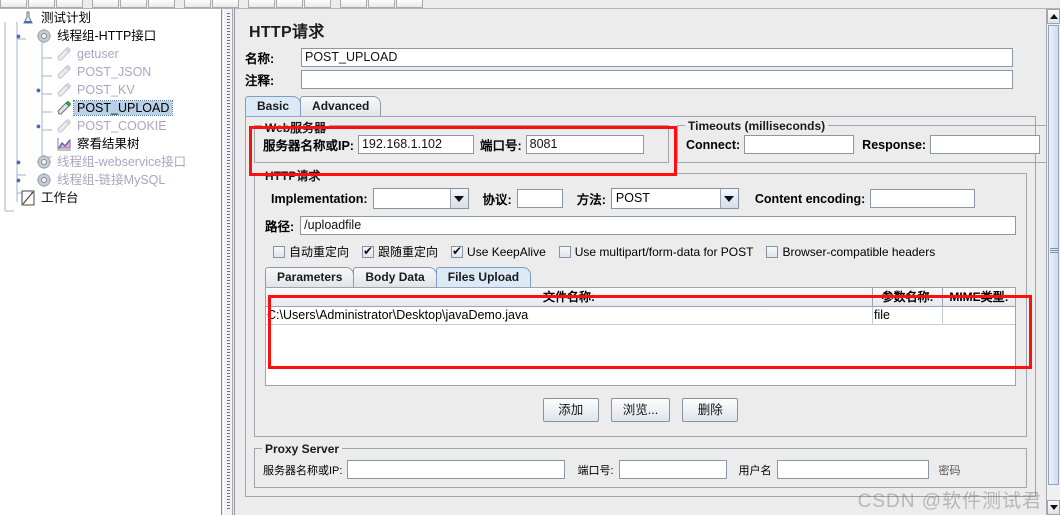 The width and height of the screenshot is (1060, 515). What do you see at coordinates (664, 251) in the screenshot?
I see `checkbox-label: Use multipart/form-data for POST` at bounding box center [664, 251].